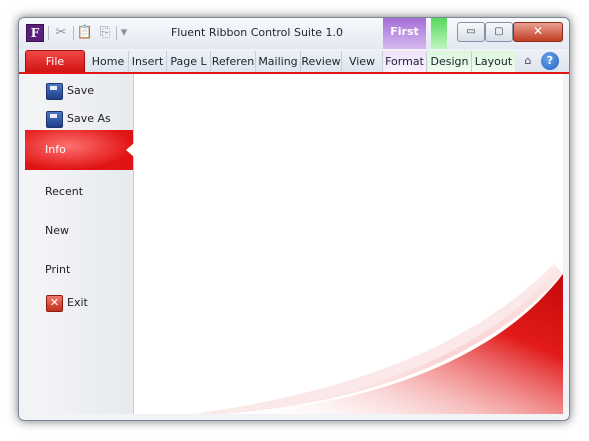 This screenshot has height=441, width=589. What do you see at coordinates (55, 61) in the screenshot?
I see `tab-file: File` at bounding box center [55, 61].